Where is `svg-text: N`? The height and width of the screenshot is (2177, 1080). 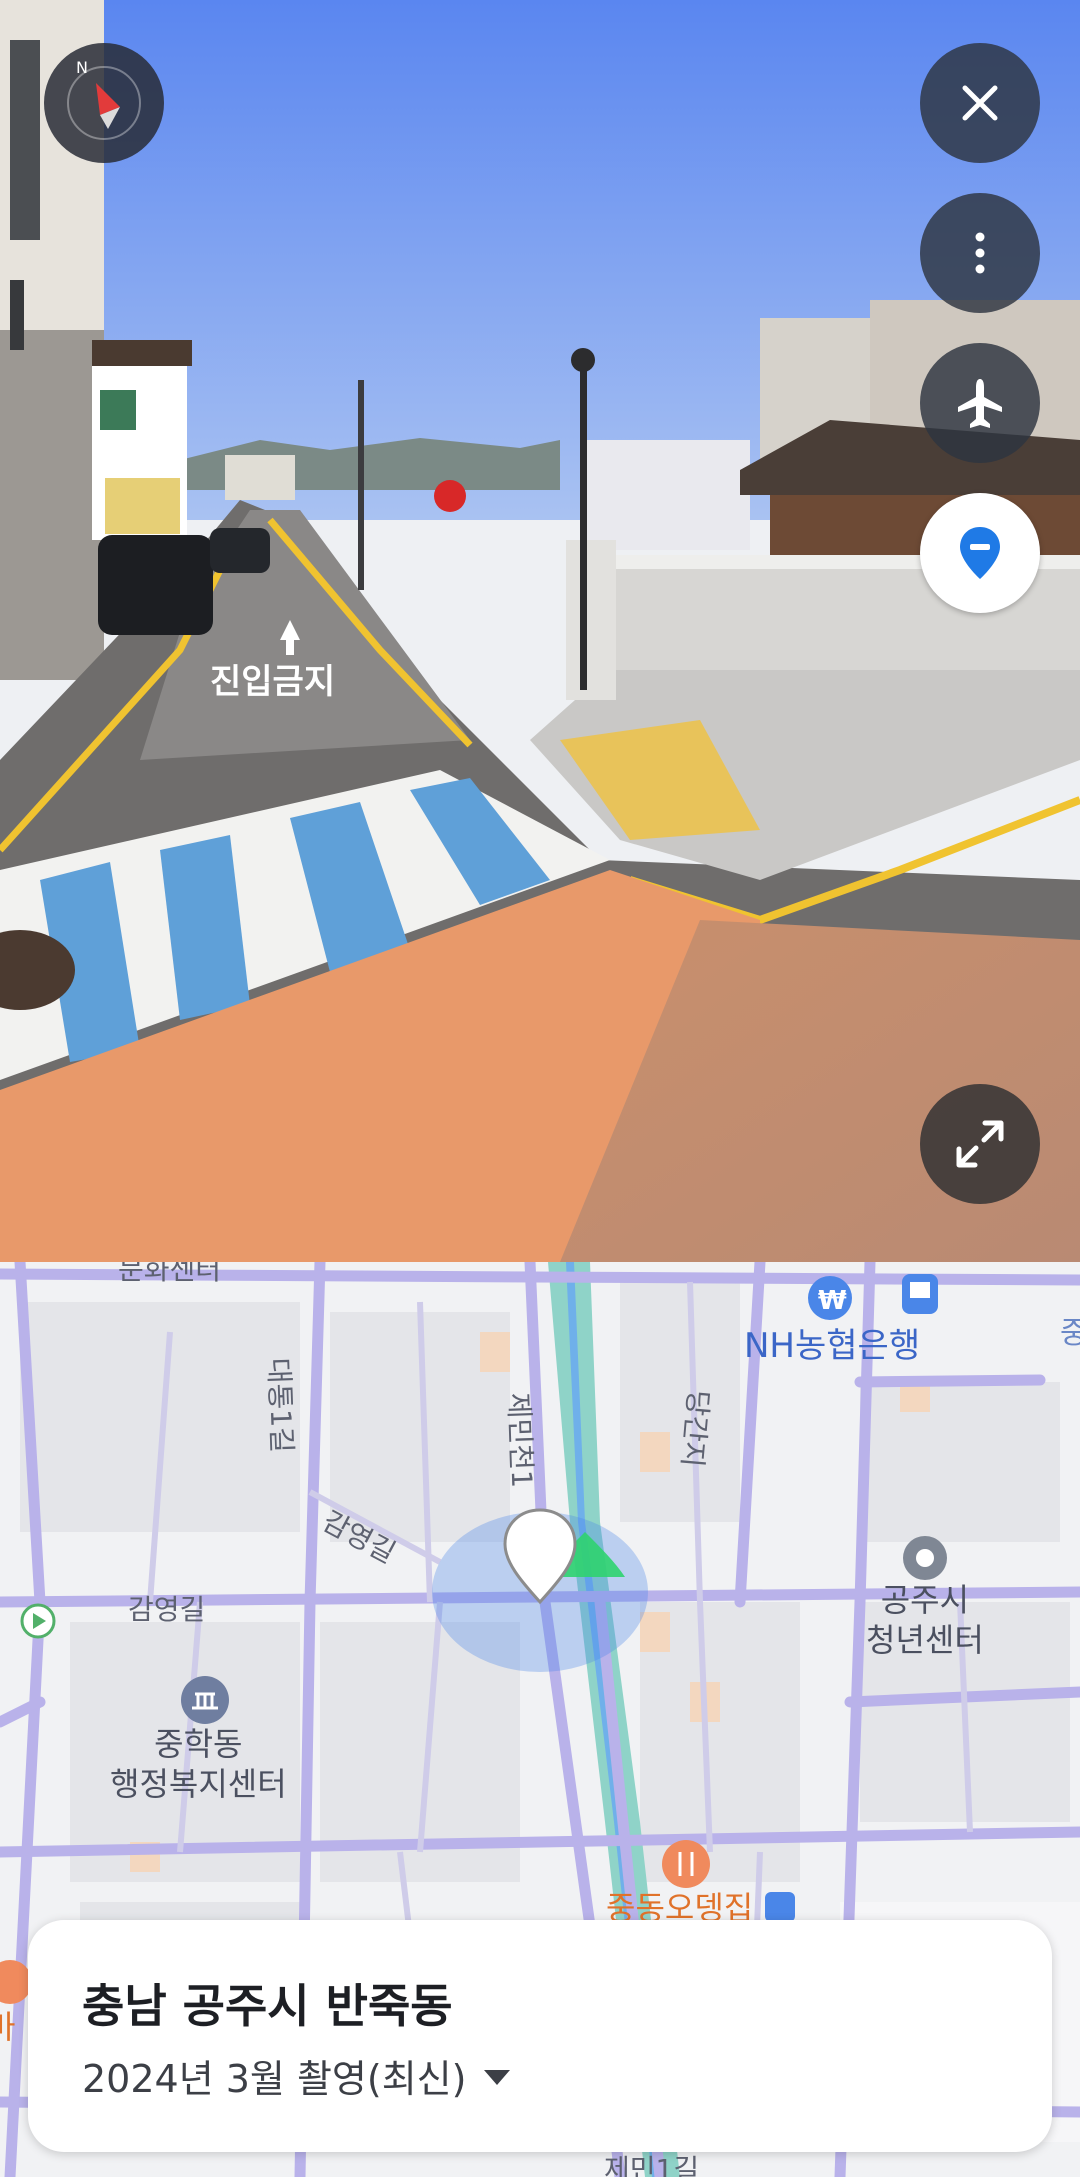
svg-text: N is located at coordinates (82, 67).